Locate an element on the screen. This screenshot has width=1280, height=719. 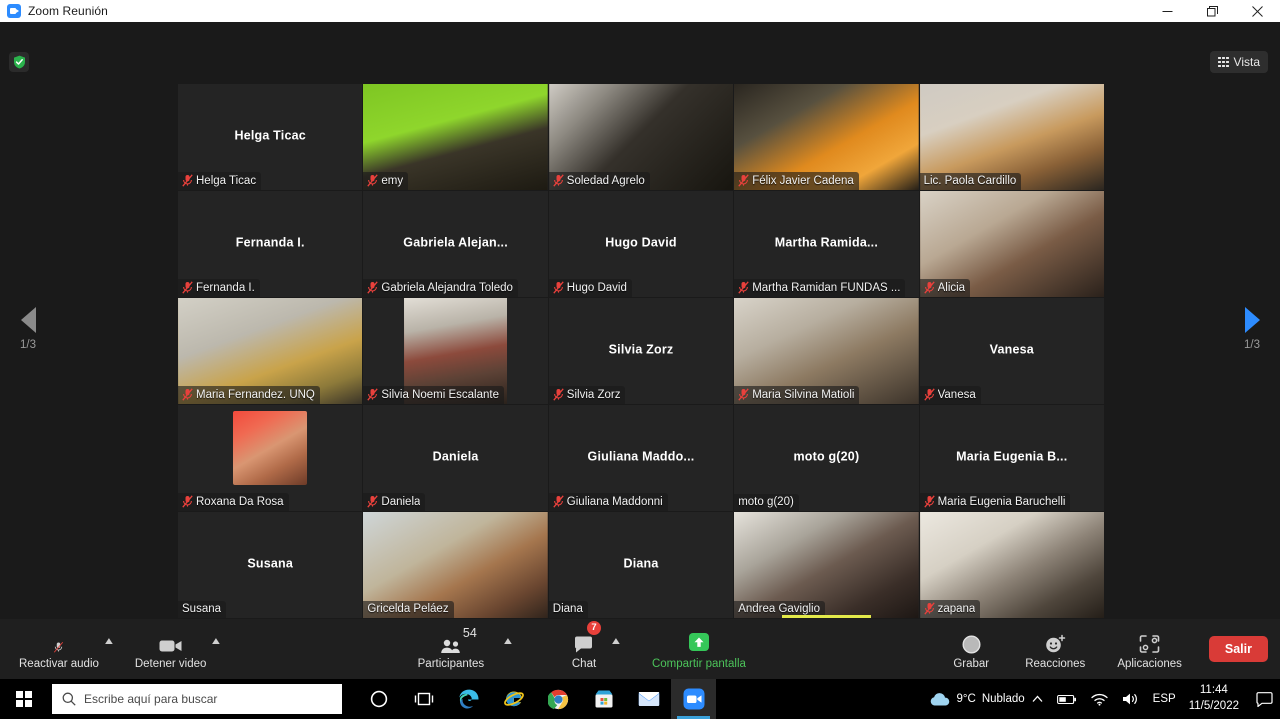
weather-widget: 9°C Nublado is located at coordinates (974, 699).